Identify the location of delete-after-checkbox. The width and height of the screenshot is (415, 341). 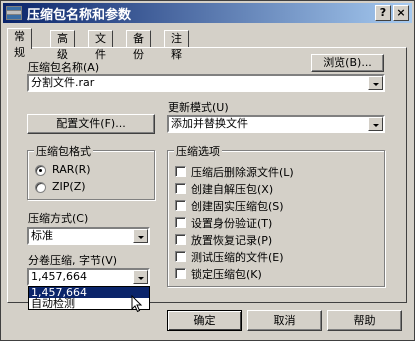
(180, 171).